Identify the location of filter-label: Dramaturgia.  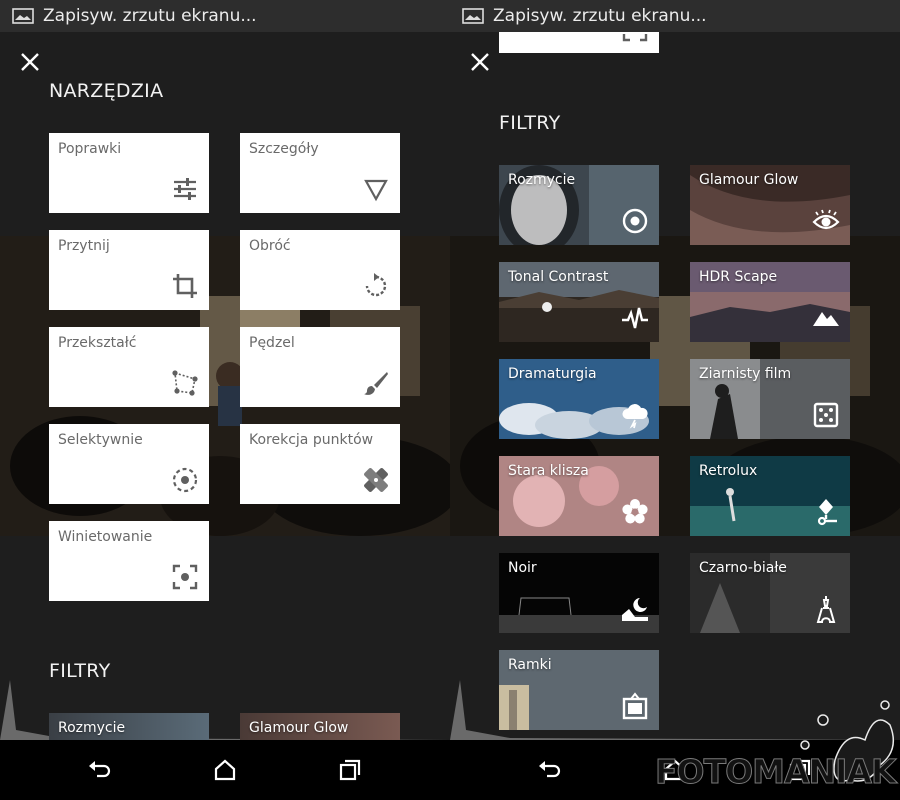
(552, 374).